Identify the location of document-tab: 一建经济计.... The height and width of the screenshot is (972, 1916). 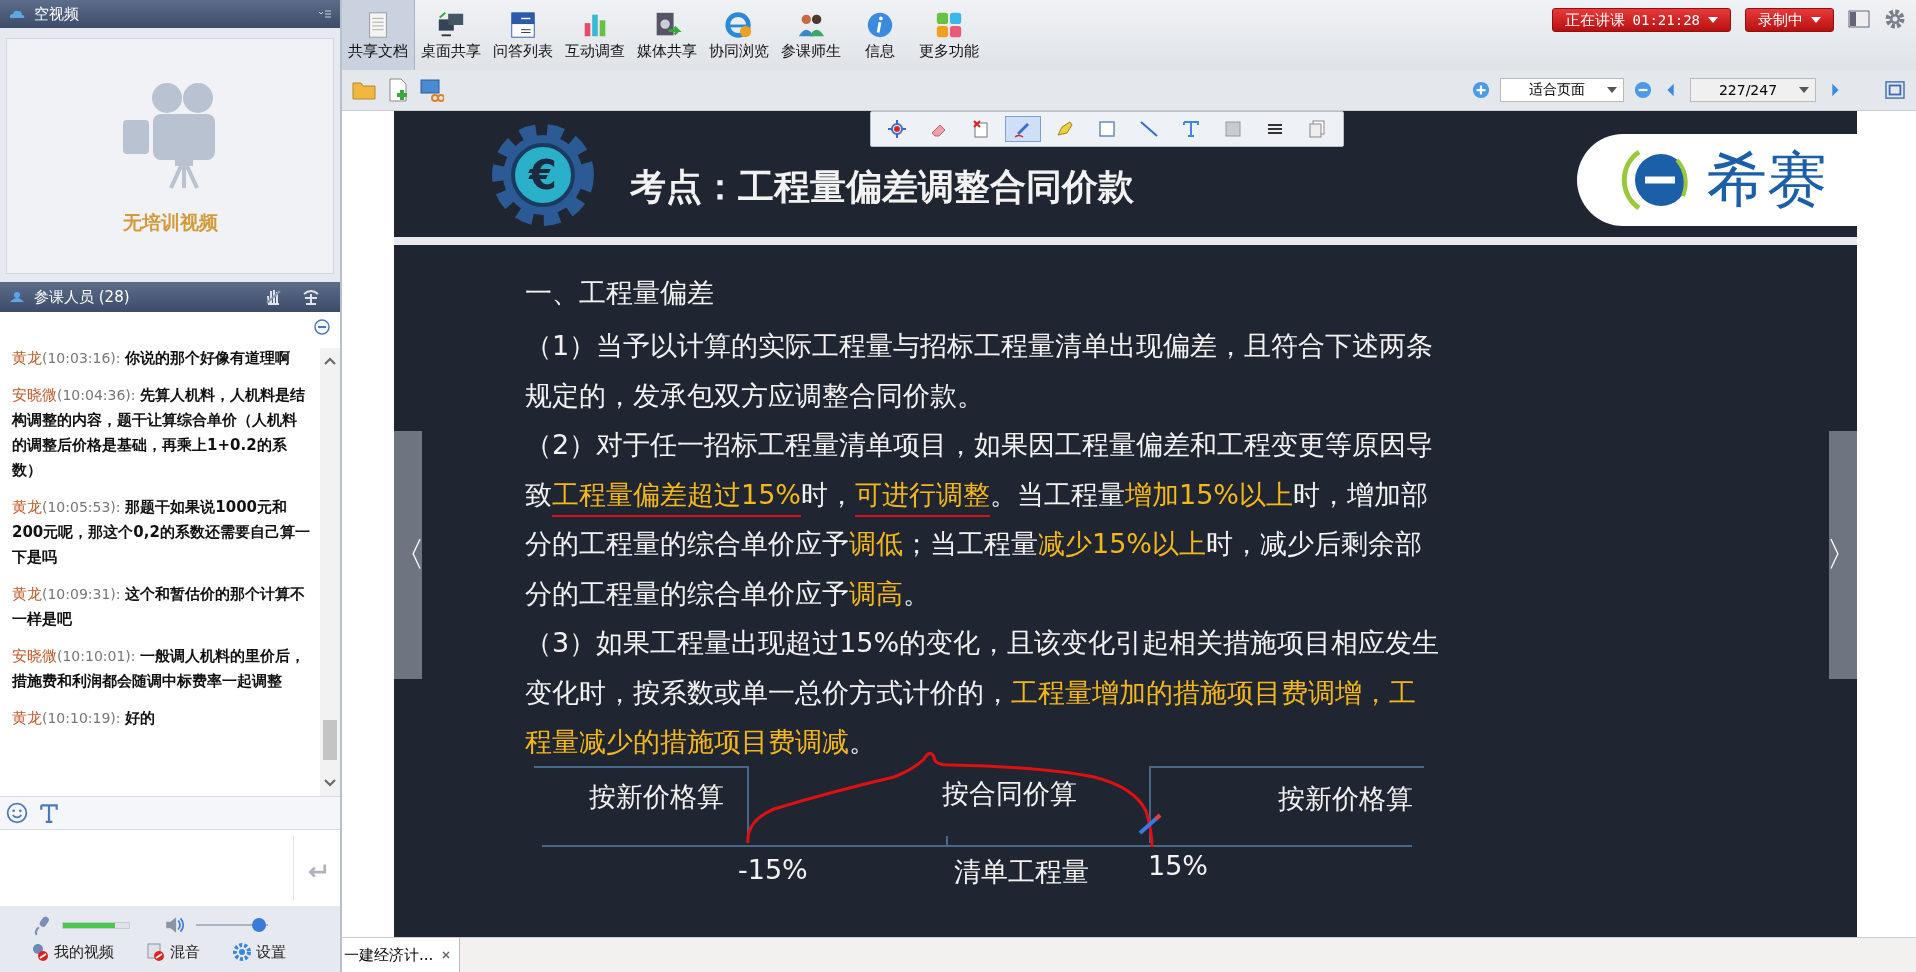
(401, 955).